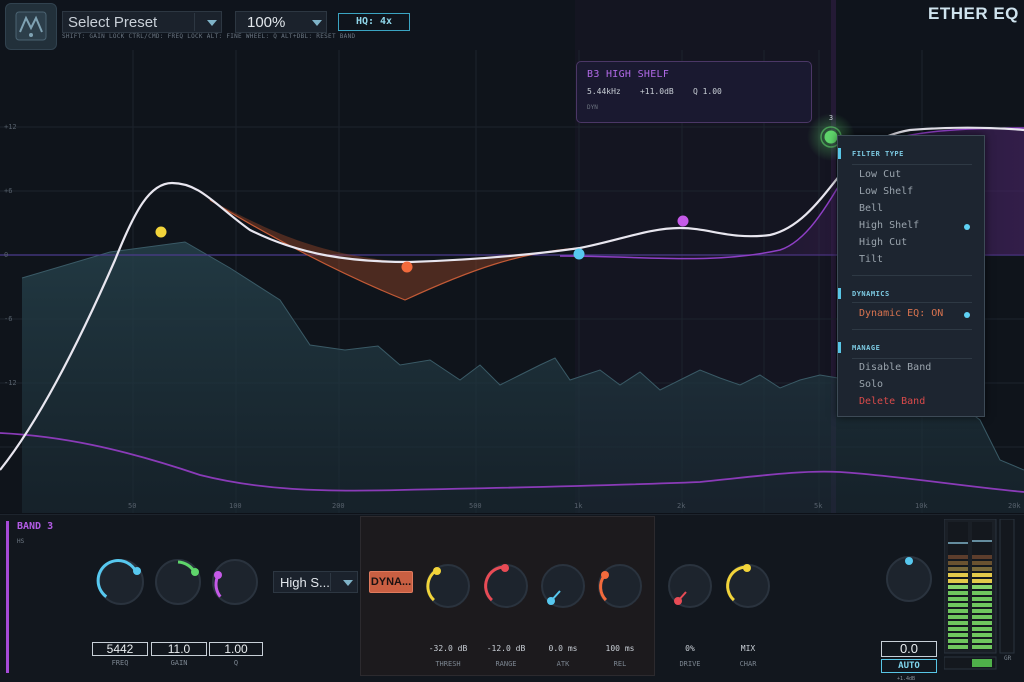  What do you see at coordinates (407, 267) in the screenshot?
I see `band2-handle` at bounding box center [407, 267].